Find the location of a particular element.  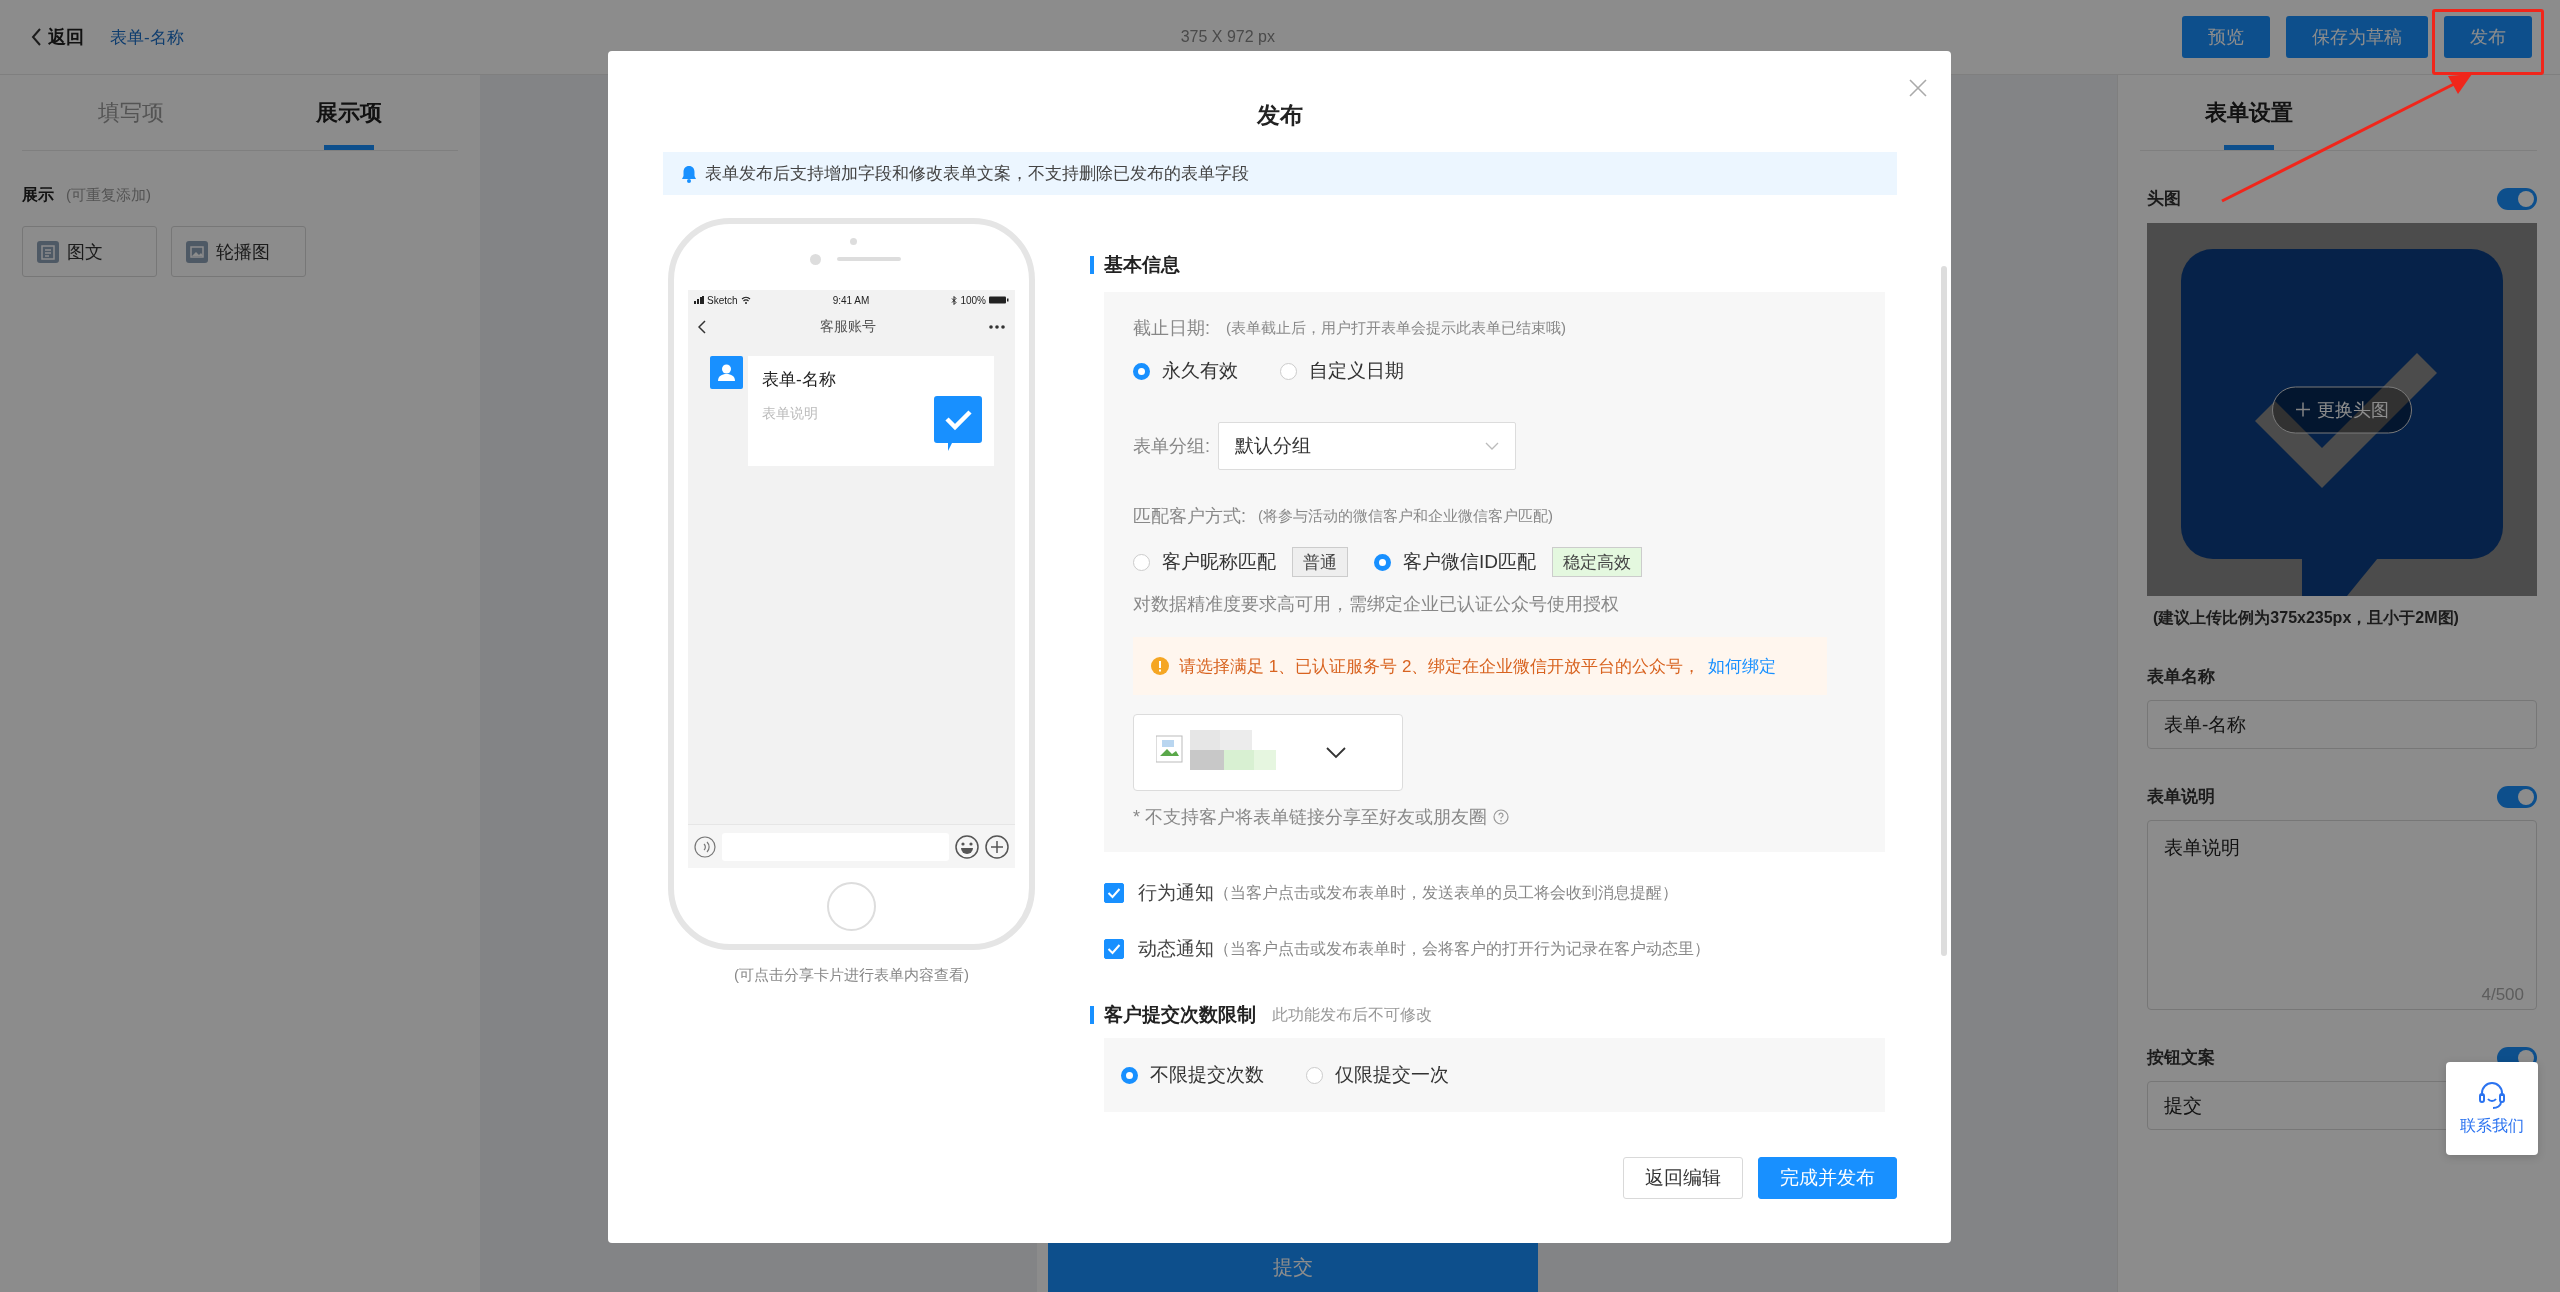

signal-icon is located at coordinates (699, 300).